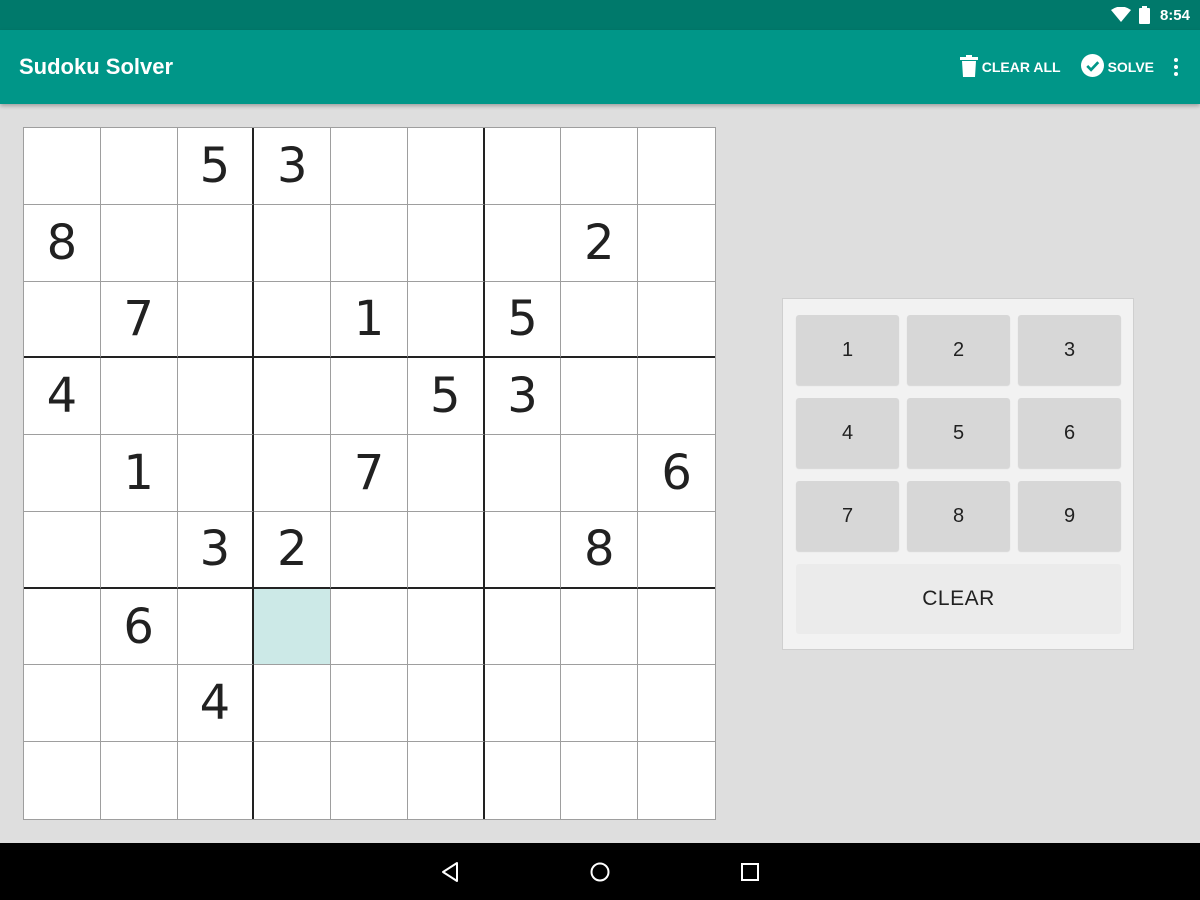 The image size is (1200, 900). Describe the element at coordinates (1120, 15) in the screenshot. I see `wifi-icon` at that location.